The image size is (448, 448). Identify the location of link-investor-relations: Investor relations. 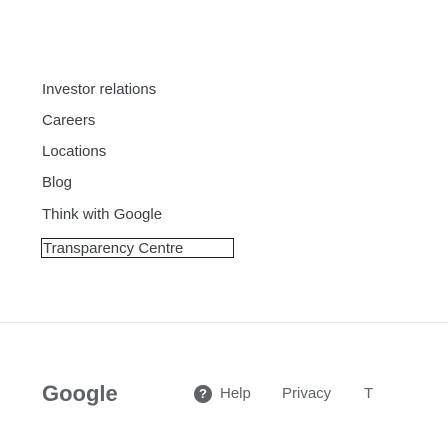
(99, 90).